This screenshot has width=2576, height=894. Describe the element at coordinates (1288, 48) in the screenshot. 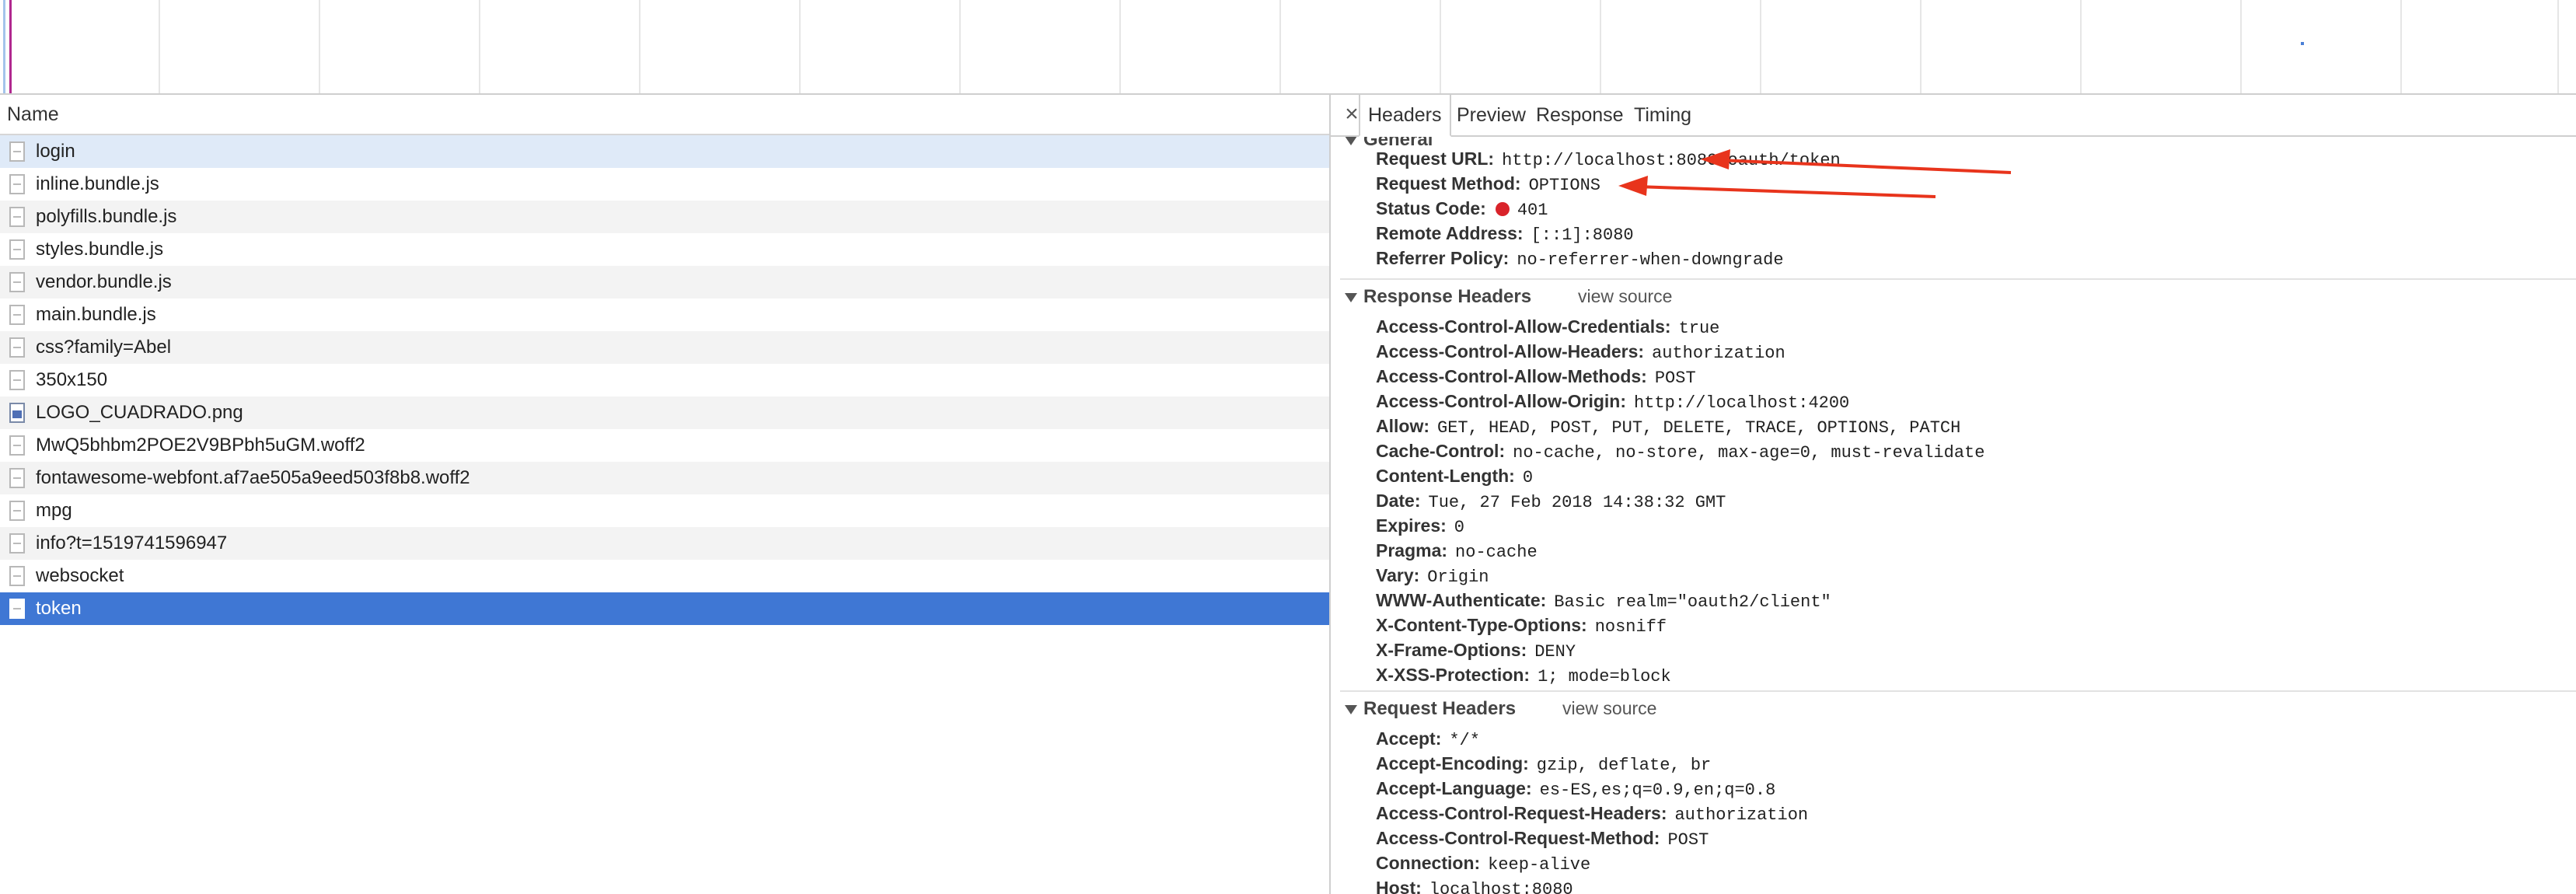

I see `network-overview-timeline` at that location.